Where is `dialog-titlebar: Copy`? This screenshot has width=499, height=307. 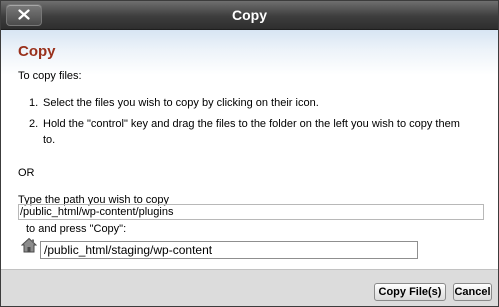
dialog-titlebar: Copy is located at coordinates (249, 15).